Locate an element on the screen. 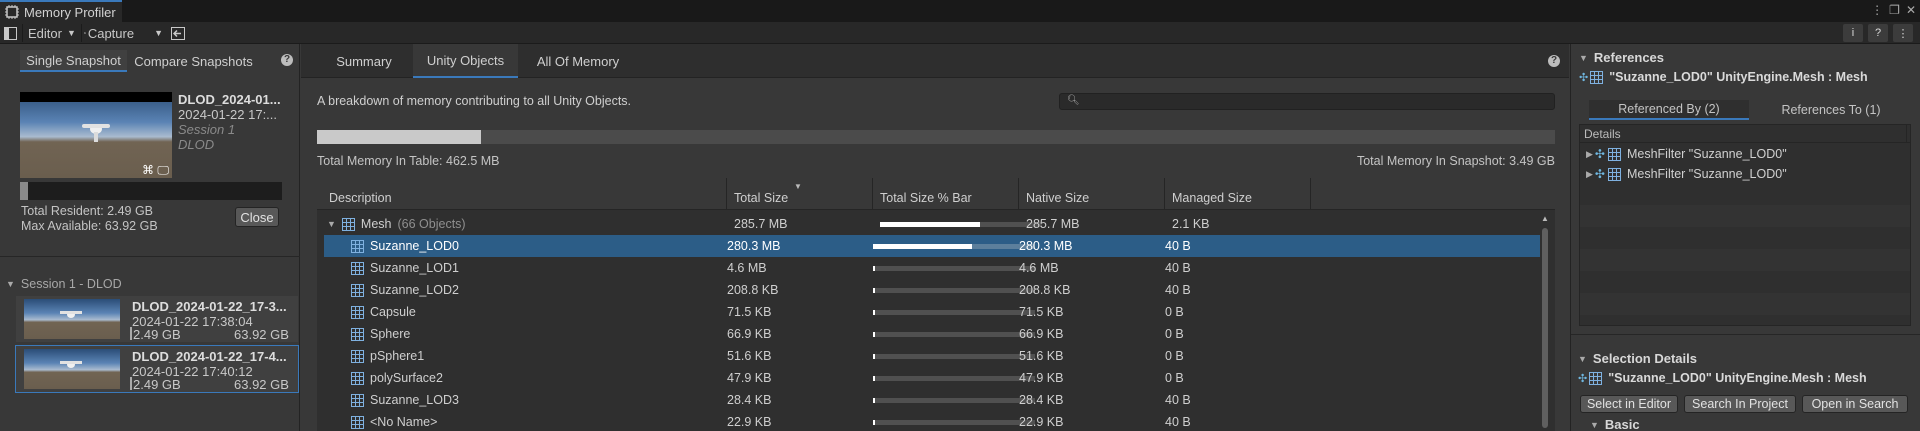 This screenshot has height=431, width=1920. selection-object-title: "Suzanne_LOD0" UnityEngine.Mesh : Mesh is located at coordinates (1737, 378).